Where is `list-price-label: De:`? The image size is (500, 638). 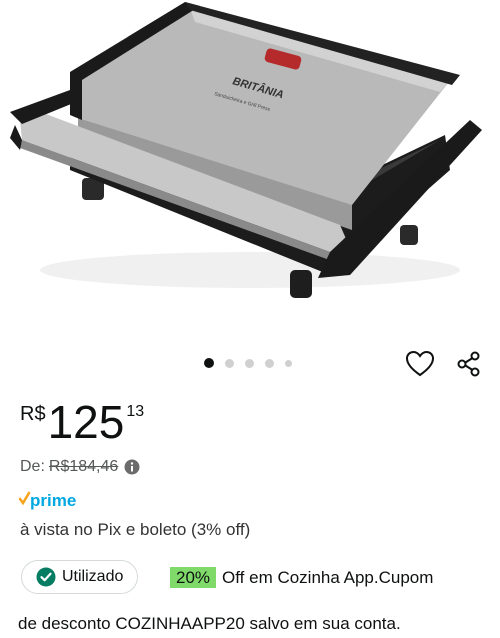
list-price-label: De: is located at coordinates (32, 466).